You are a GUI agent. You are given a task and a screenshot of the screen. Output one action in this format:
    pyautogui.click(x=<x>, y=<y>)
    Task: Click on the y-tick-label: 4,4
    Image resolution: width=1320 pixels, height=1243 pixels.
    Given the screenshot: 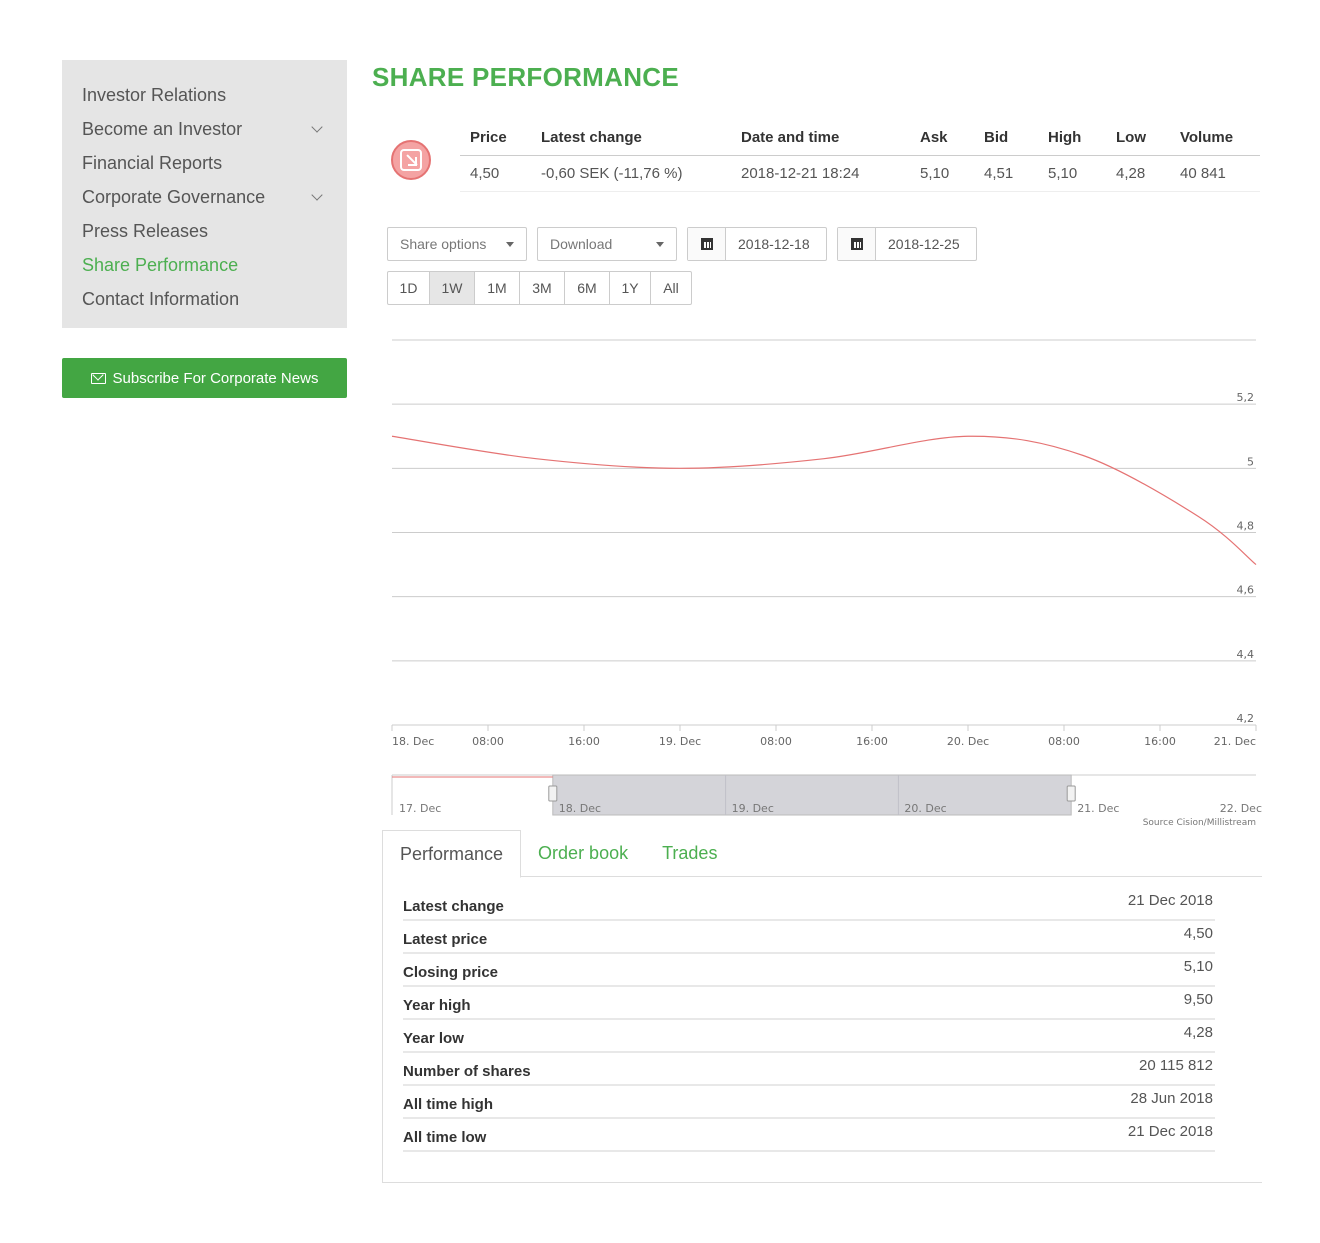 What is the action you would take?
    pyautogui.click(x=1246, y=654)
    